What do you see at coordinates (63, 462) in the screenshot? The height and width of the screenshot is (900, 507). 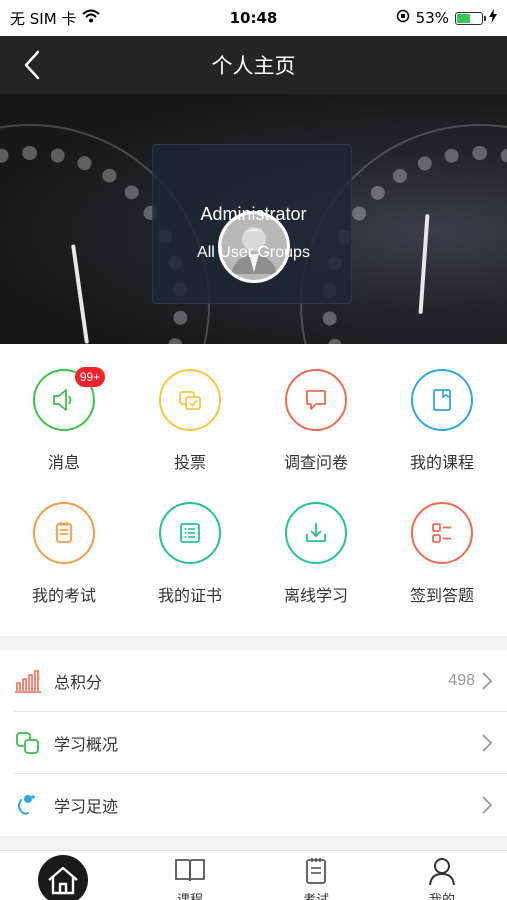 I see `grid-item-label: 消息` at bounding box center [63, 462].